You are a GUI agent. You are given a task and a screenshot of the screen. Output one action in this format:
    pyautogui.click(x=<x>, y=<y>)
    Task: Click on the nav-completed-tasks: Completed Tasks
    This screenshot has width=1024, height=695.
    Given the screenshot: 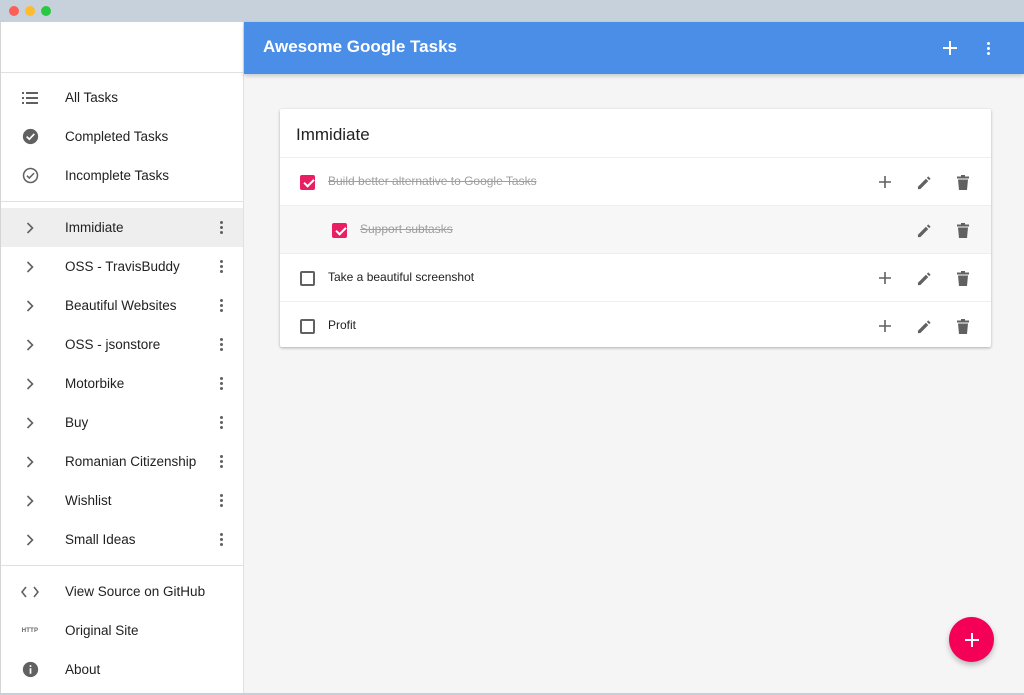 What is the action you would take?
    pyautogui.click(x=122, y=136)
    